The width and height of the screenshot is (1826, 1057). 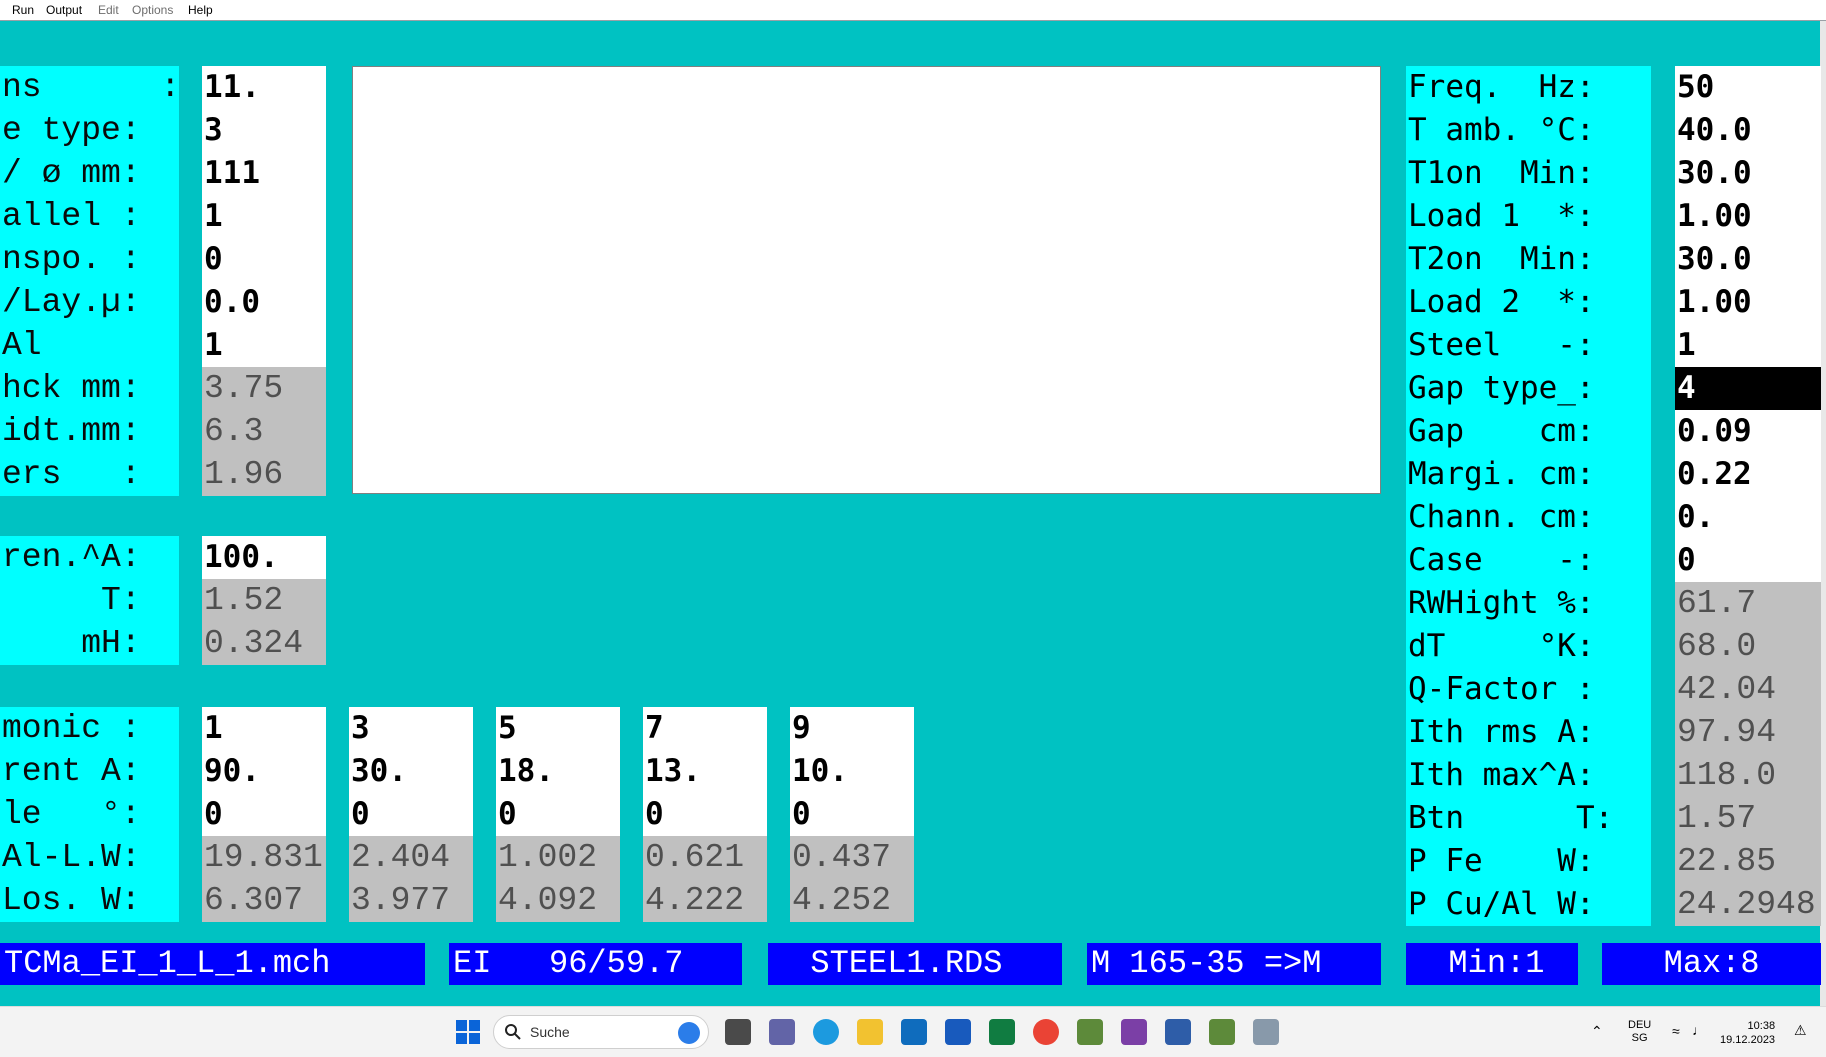 I want to click on harmonic-order: 5, so click(x=558, y=728).